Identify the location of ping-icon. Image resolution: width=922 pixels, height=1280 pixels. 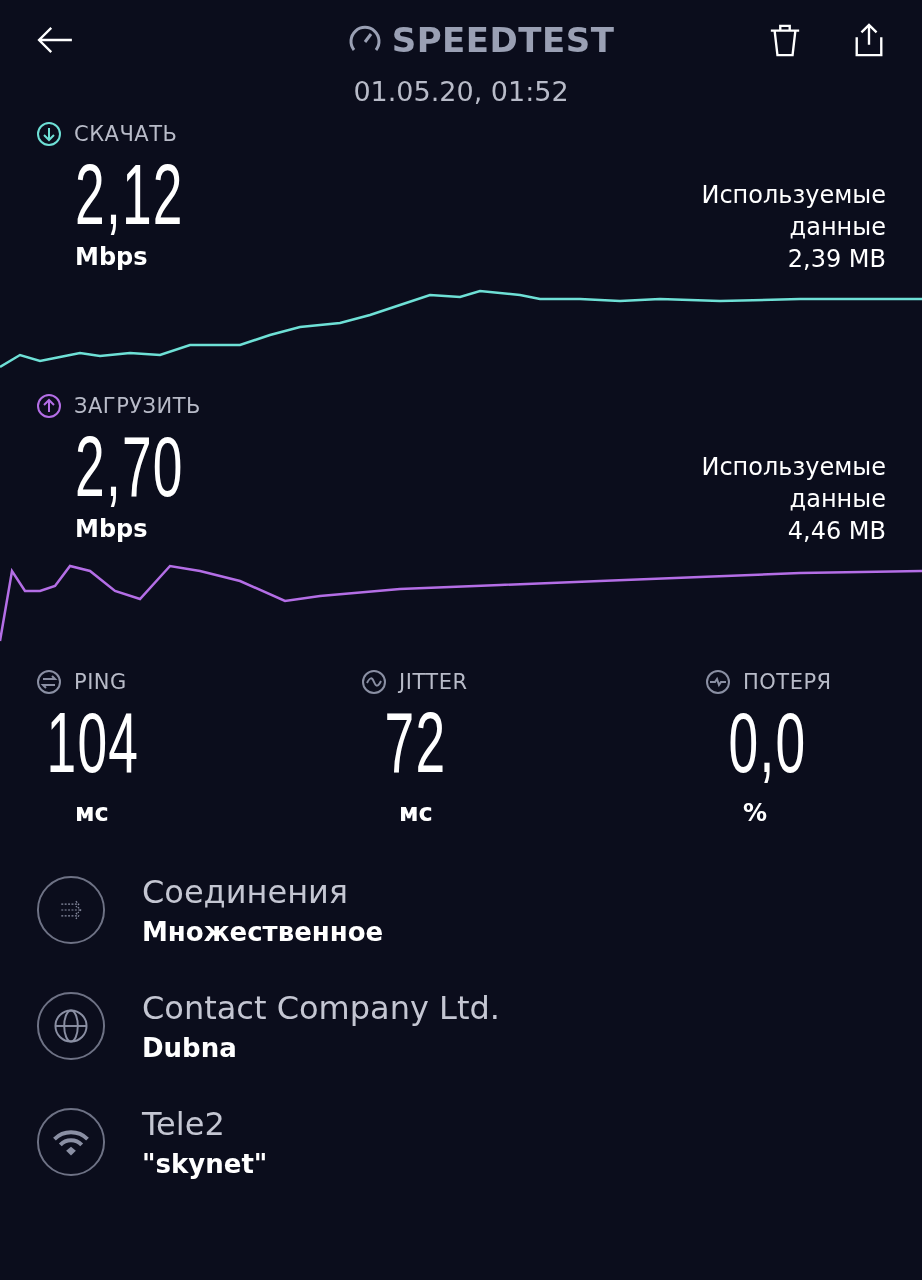
(49, 682).